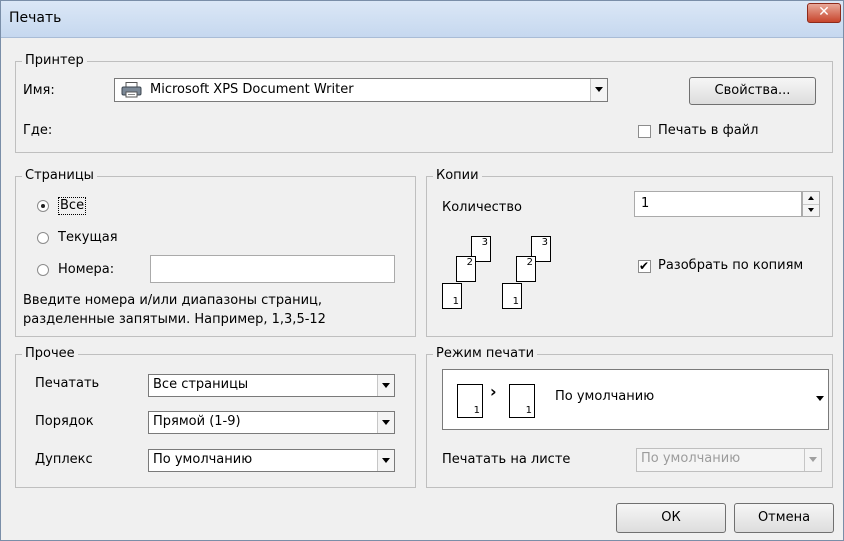 Image resolution: width=844 pixels, height=541 pixels. I want to click on sheet-label: Печатать на листе, so click(506, 459).